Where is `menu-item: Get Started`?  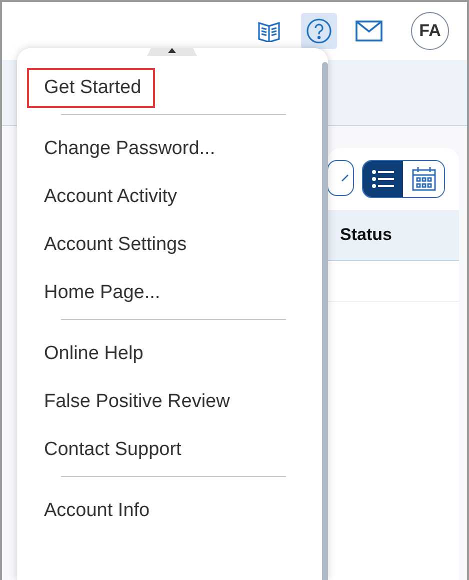
menu-item: Get Started is located at coordinates (91, 88).